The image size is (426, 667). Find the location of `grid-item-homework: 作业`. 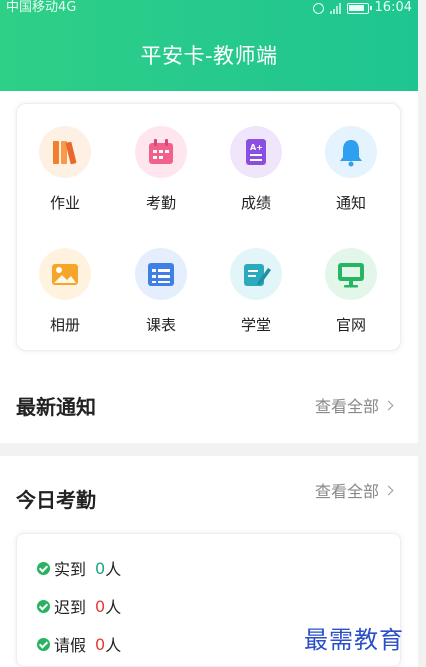

grid-item-homework: 作业 is located at coordinates (65, 171).